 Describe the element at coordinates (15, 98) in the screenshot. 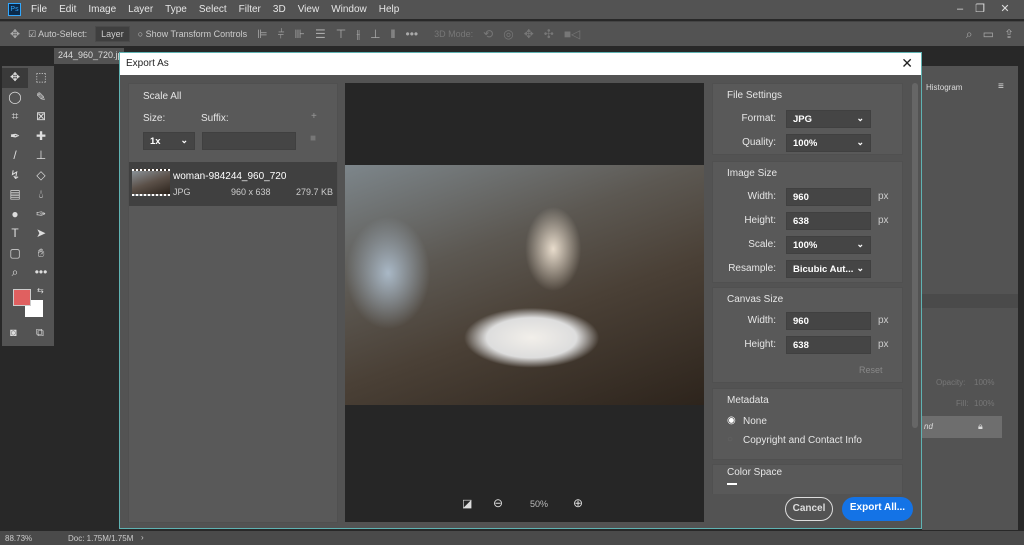

I see `lasso-tool-icon: ◯` at that location.